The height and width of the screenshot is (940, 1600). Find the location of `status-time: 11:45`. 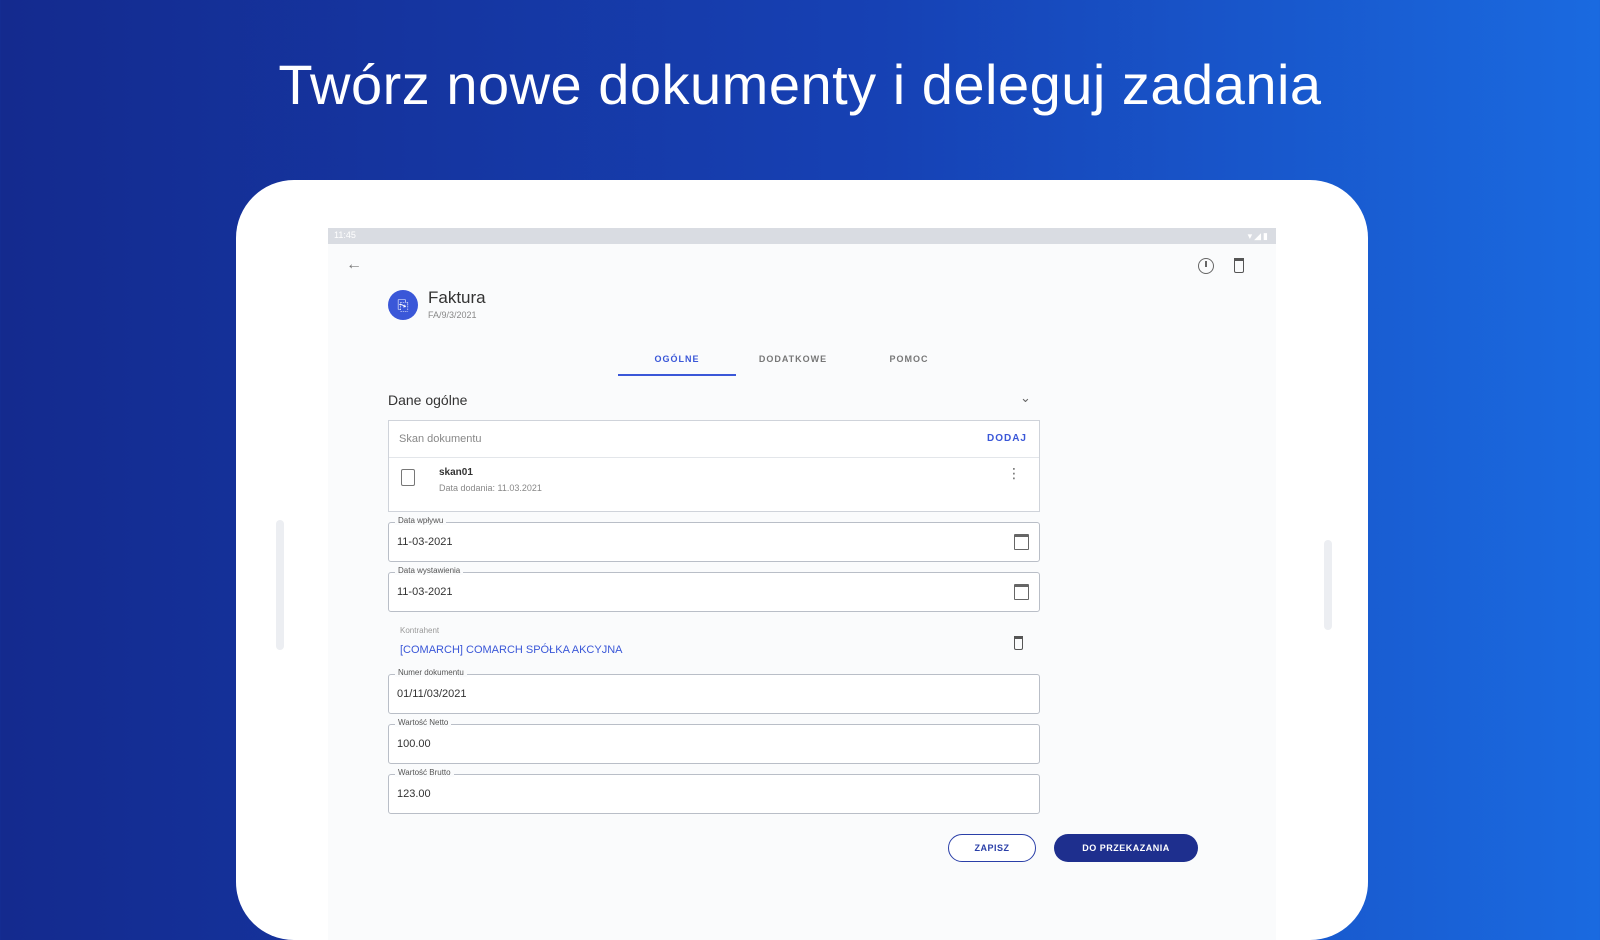

status-time: 11:45 is located at coordinates (345, 235).